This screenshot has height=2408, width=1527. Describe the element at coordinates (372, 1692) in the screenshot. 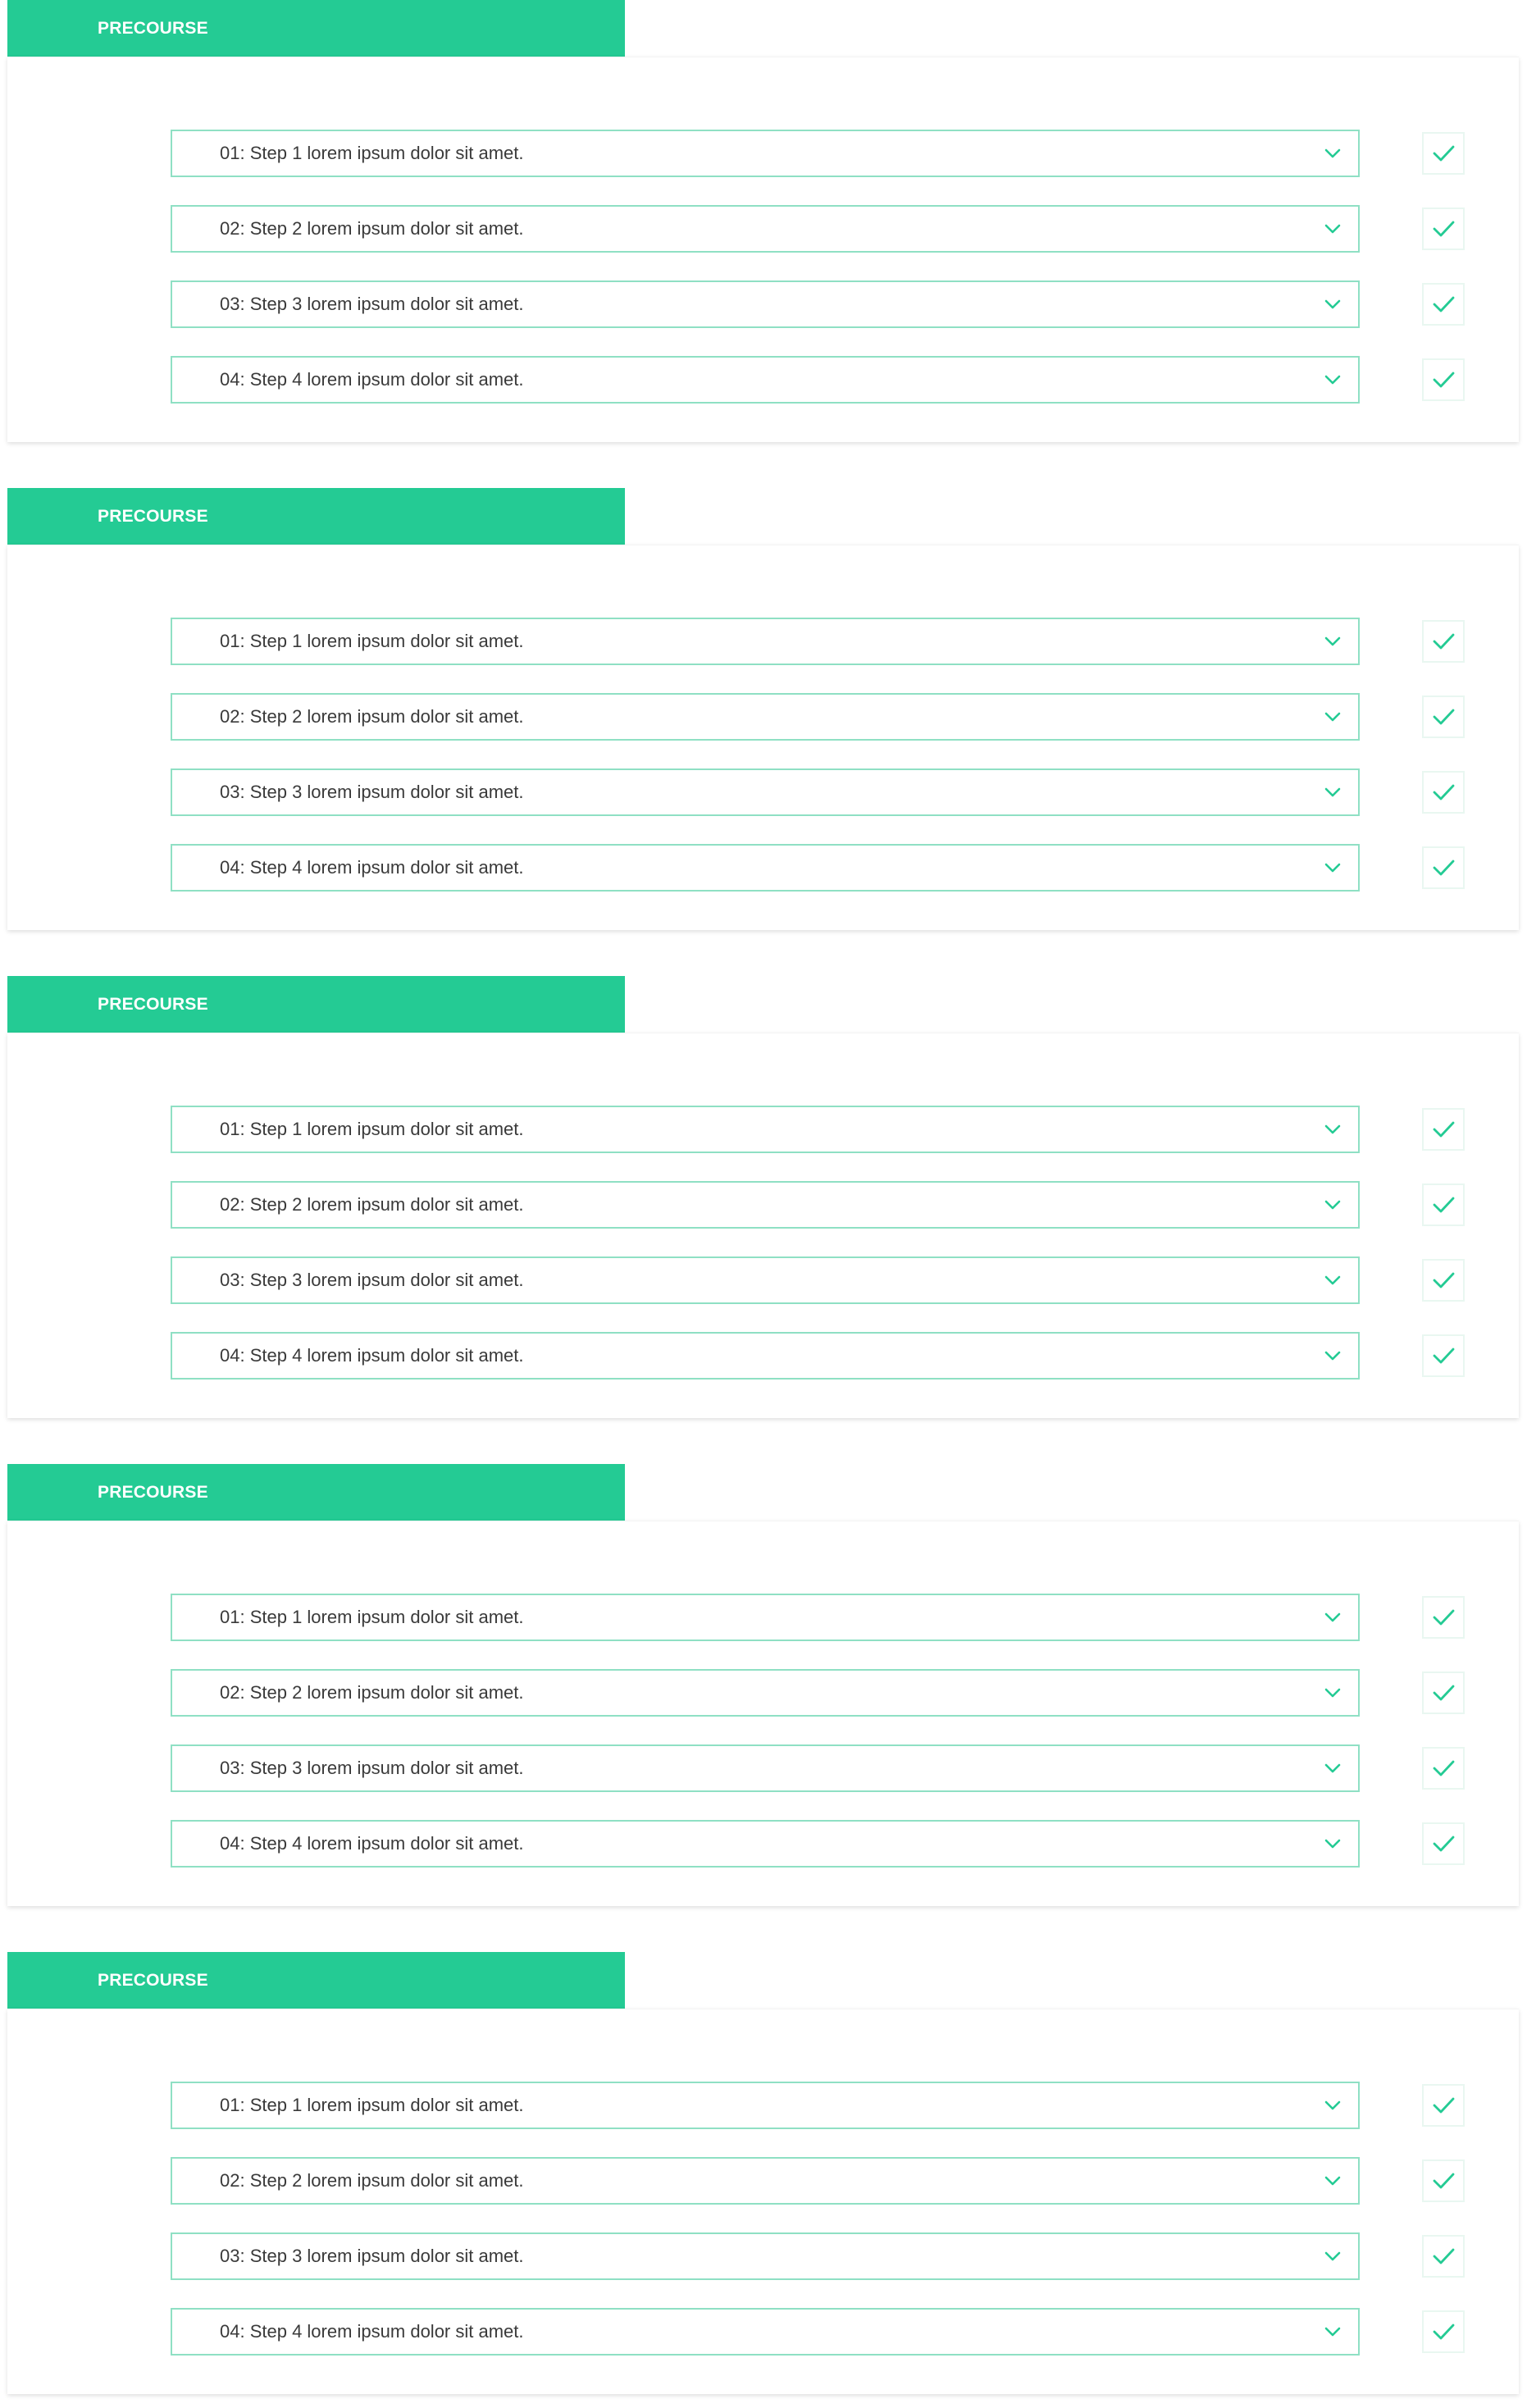

I see `step-label: 02: Step 2 lorem ipsum dolor sit amet.` at that location.